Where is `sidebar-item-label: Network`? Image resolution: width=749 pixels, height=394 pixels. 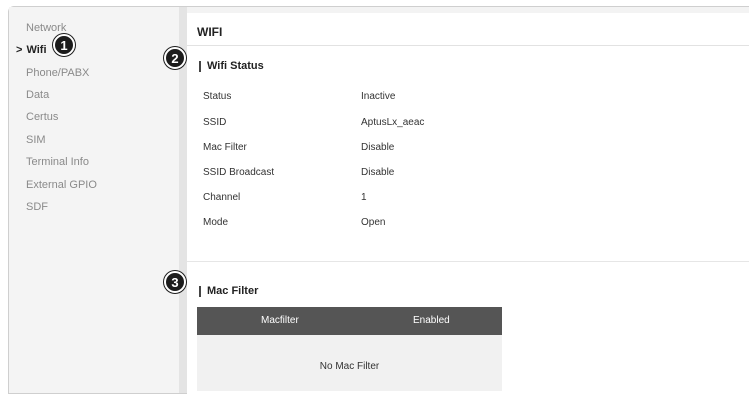 sidebar-item-label: Network is located at coordinates (46, 28).